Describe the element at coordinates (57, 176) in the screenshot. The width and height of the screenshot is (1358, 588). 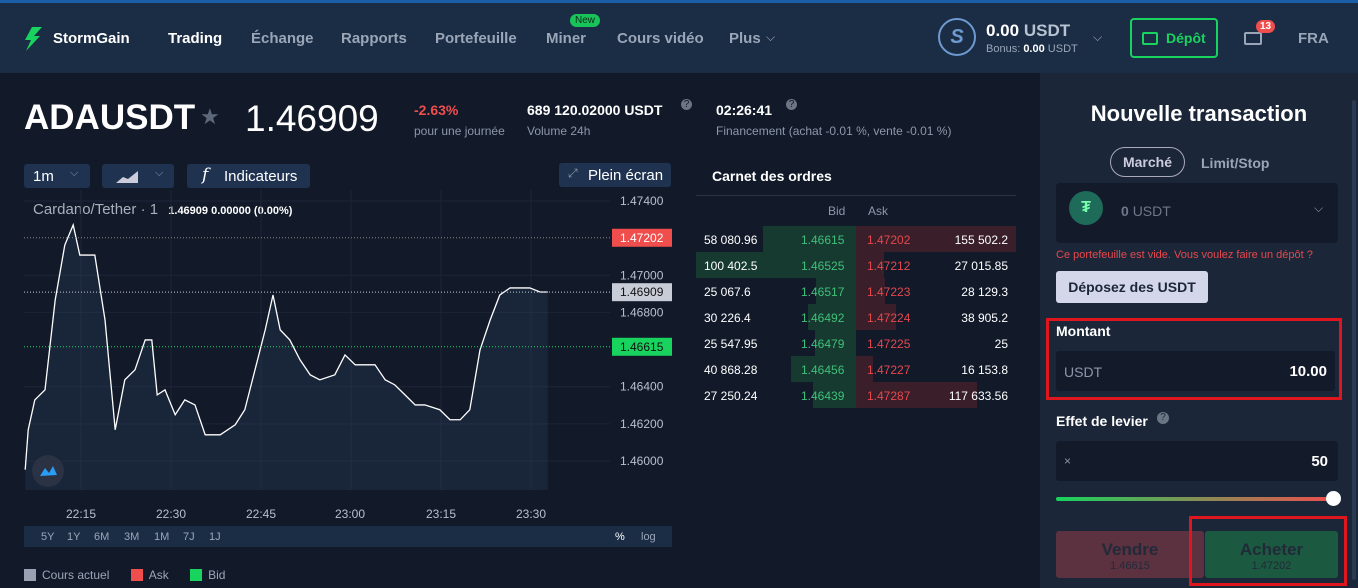
I see `interval-select: 1m ⌵` at that location.